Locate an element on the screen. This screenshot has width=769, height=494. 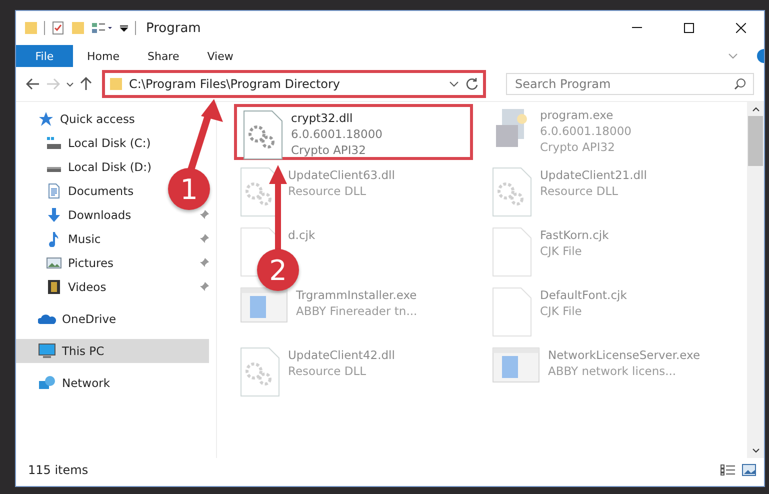
back-arrow-icon is located at coordinates (33, 84).